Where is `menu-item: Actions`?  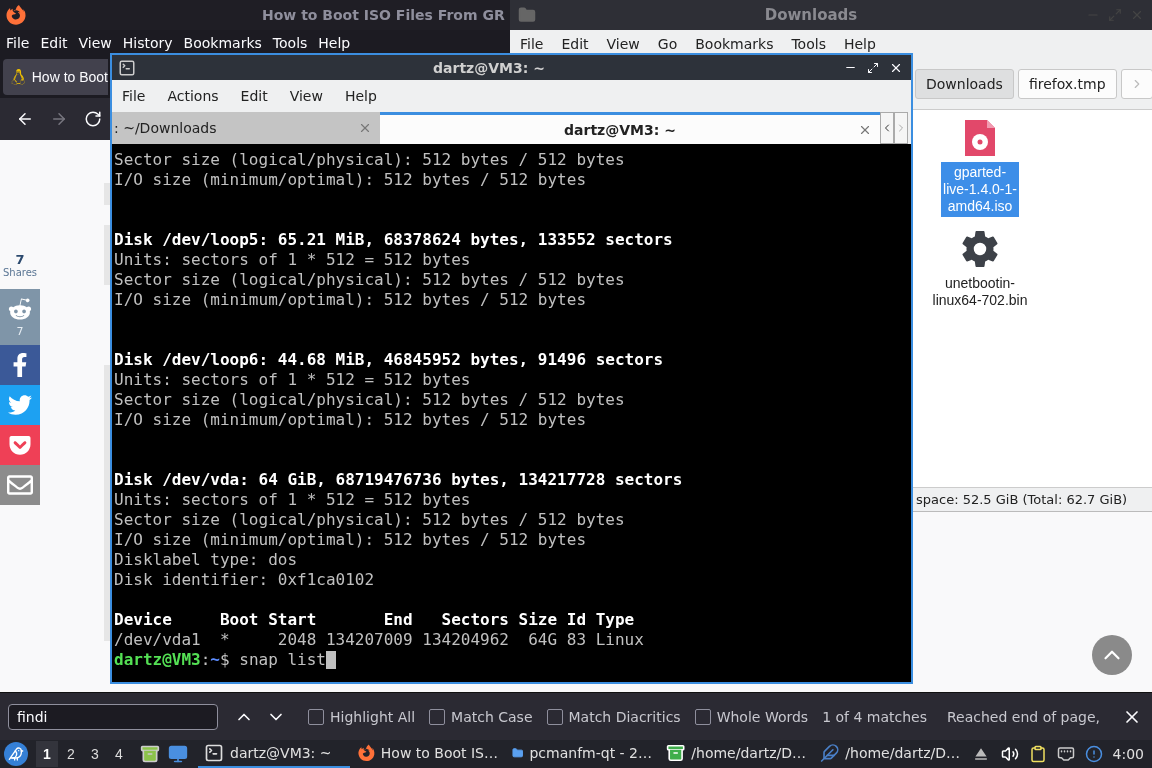
menu-item: Actions is located at coordinates (193, 96).